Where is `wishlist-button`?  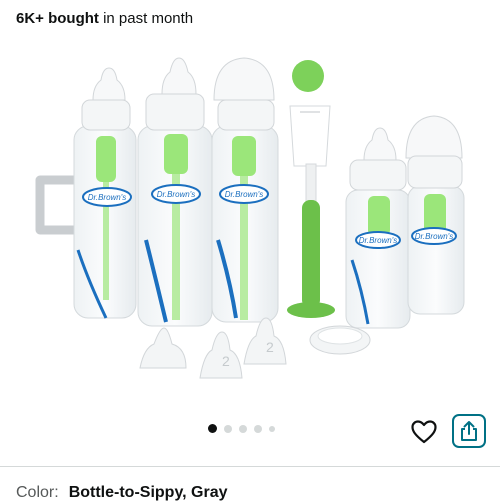
wishlist-button is located at coordinates (424, 432).